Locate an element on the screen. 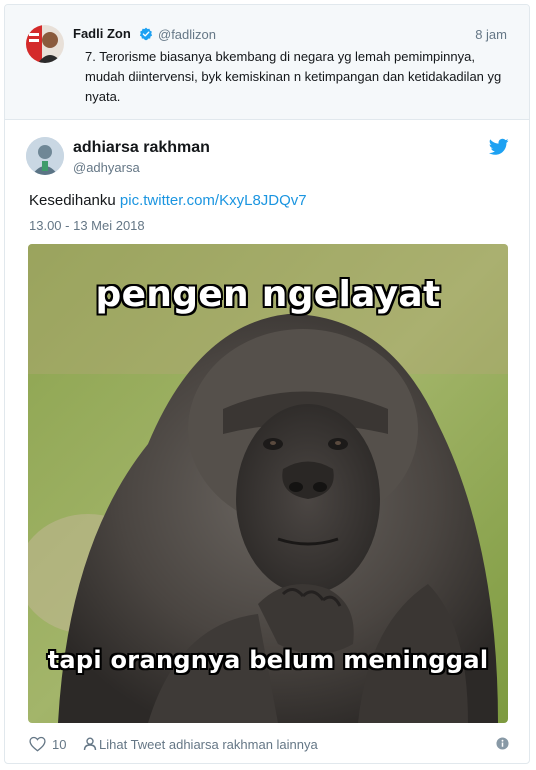 This screenshot has height=770, width=536. twitter-bird-icon is located at coordinates (499, 147).